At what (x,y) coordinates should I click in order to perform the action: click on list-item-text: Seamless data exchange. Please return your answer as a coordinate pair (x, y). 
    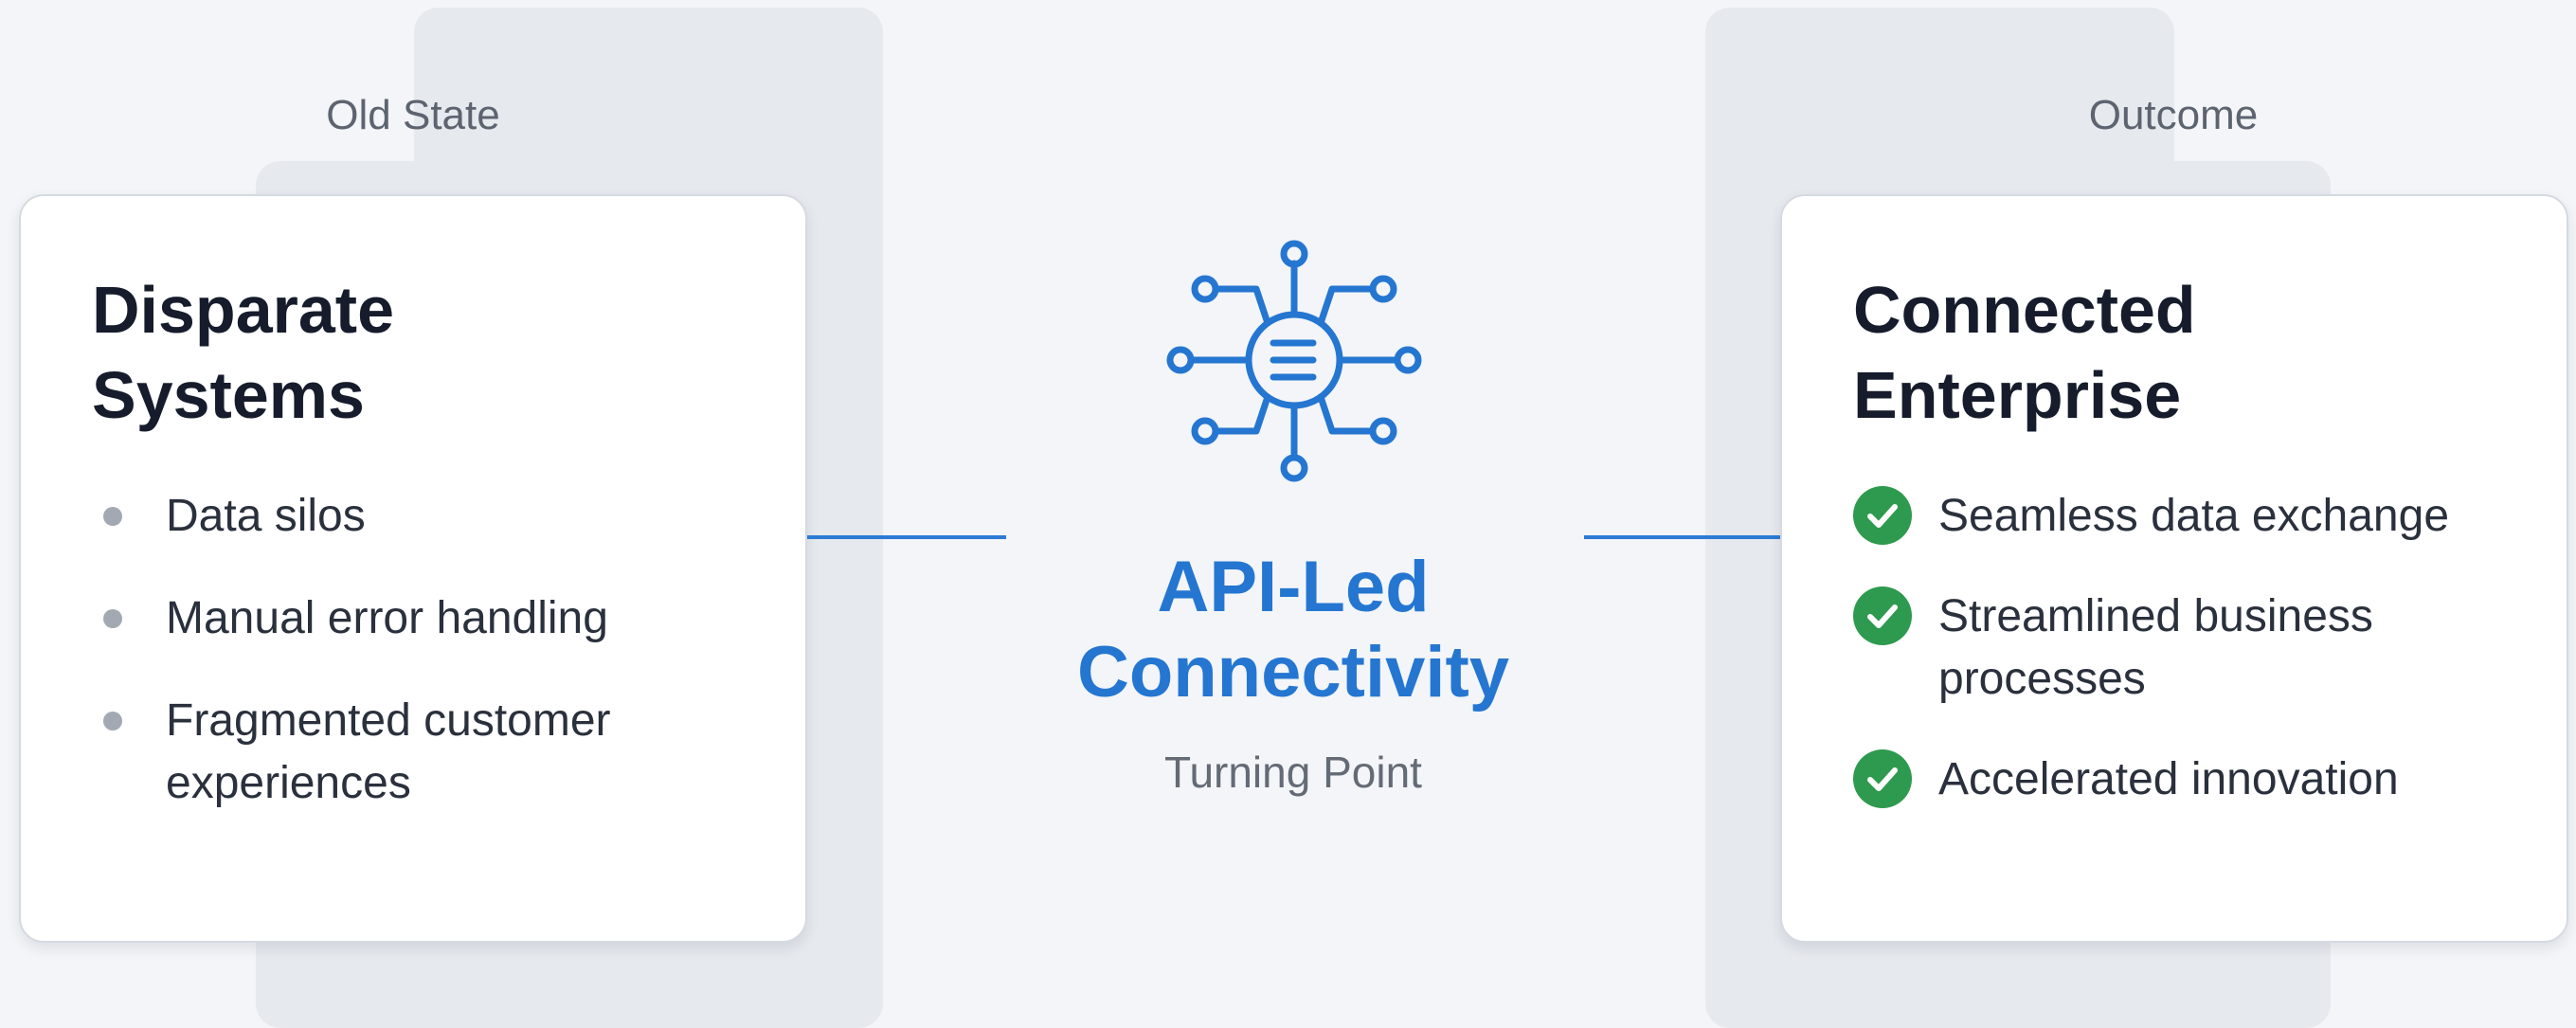
    Looking at the image, I should click on (2194, 516).